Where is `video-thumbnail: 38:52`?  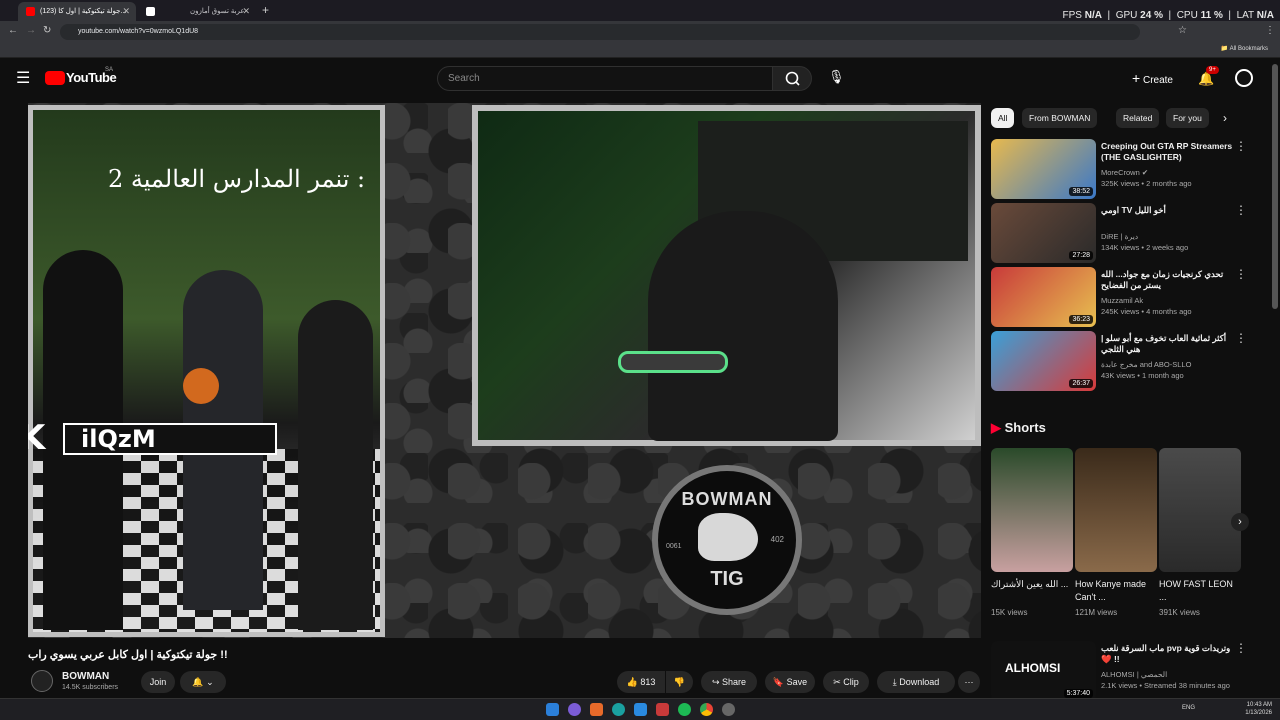
video-thumbnail: 38:52 is located at coordinates (1043, 169).